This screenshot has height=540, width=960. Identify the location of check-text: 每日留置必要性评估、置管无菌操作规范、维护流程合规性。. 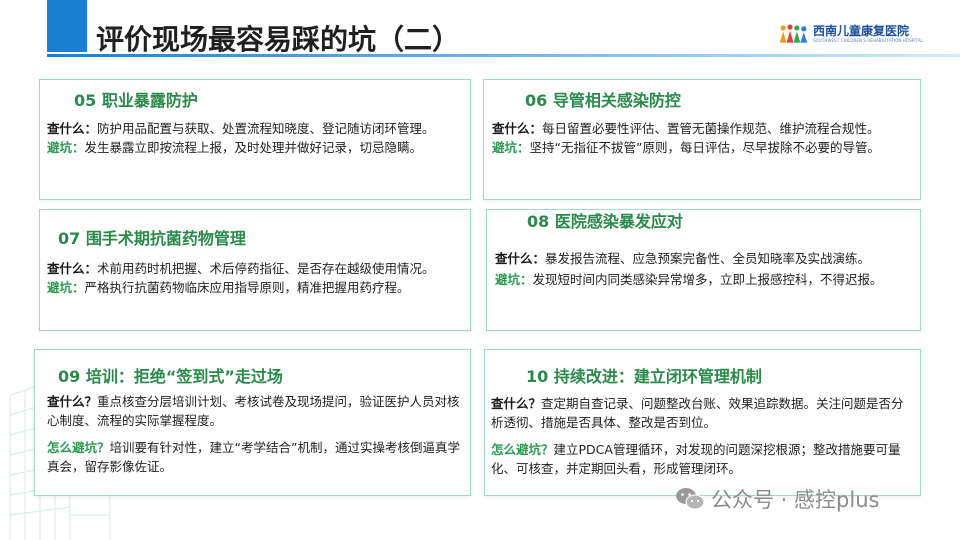
(711, 128).